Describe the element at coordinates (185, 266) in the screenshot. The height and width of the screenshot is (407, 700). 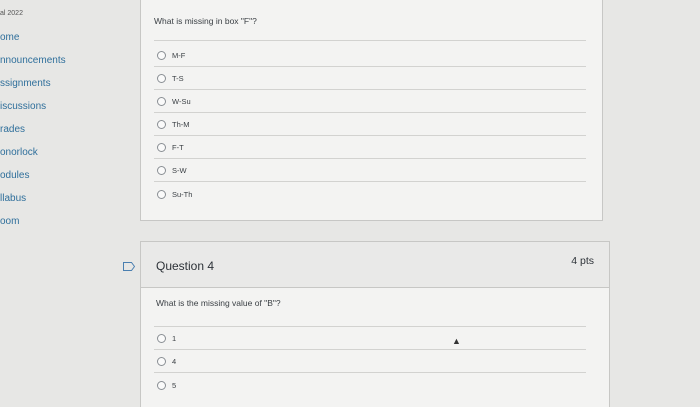
I see `question-title: Question 4` at that location.